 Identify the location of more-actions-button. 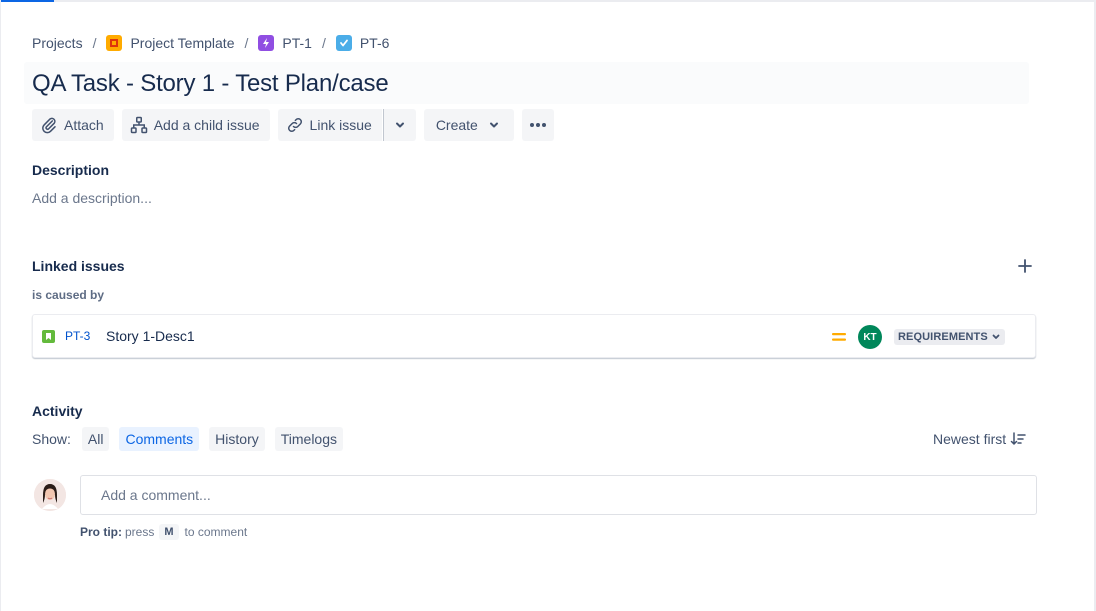
(537, 125).